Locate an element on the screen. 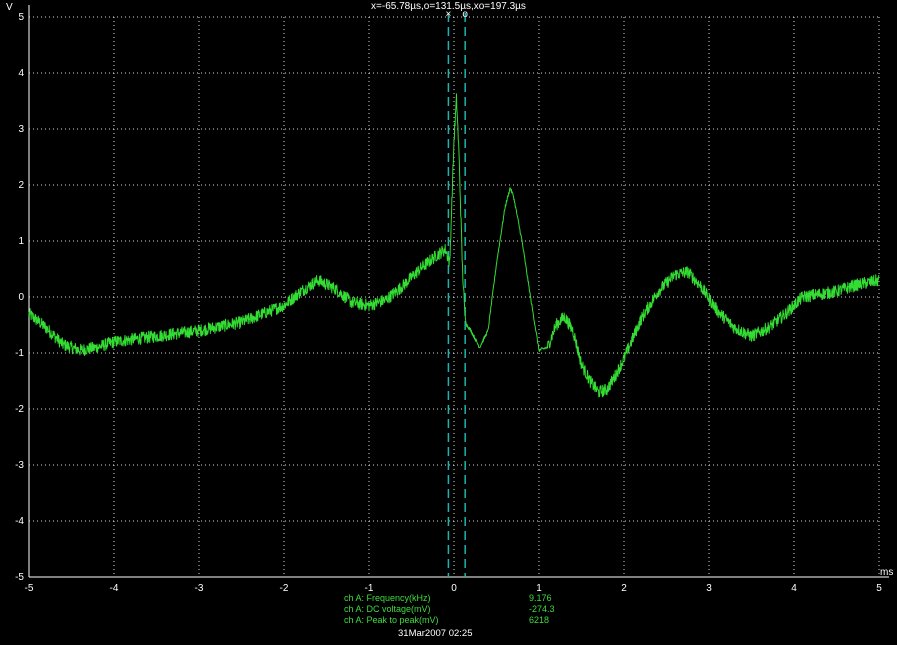 This screenshot has width=897, height=645. measurement-value: -274.3 is located at coordinates (542, 609).